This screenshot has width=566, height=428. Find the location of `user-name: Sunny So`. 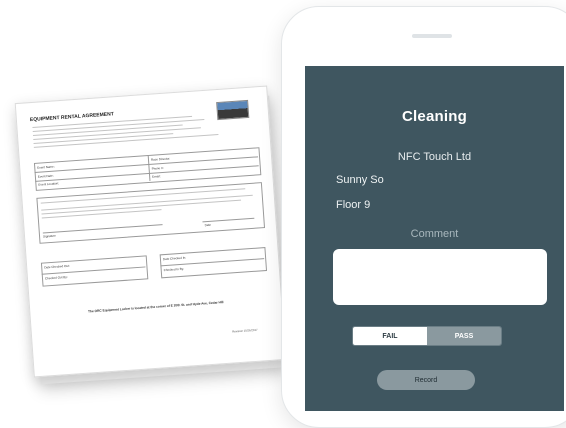

user-name: Sunny So is located at coordinates (360, 180).